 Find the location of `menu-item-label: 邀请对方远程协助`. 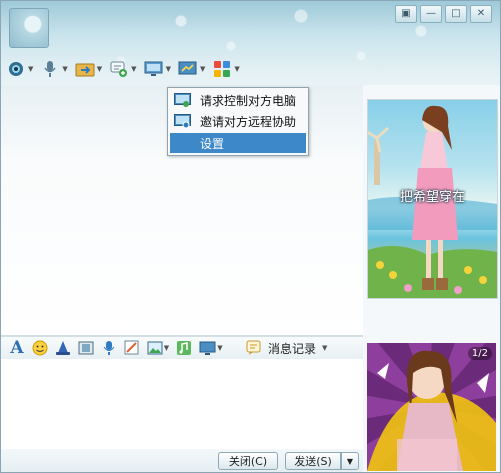

menu-item-label: 邀请对方远程协助 is located at coordinates (248, 121).